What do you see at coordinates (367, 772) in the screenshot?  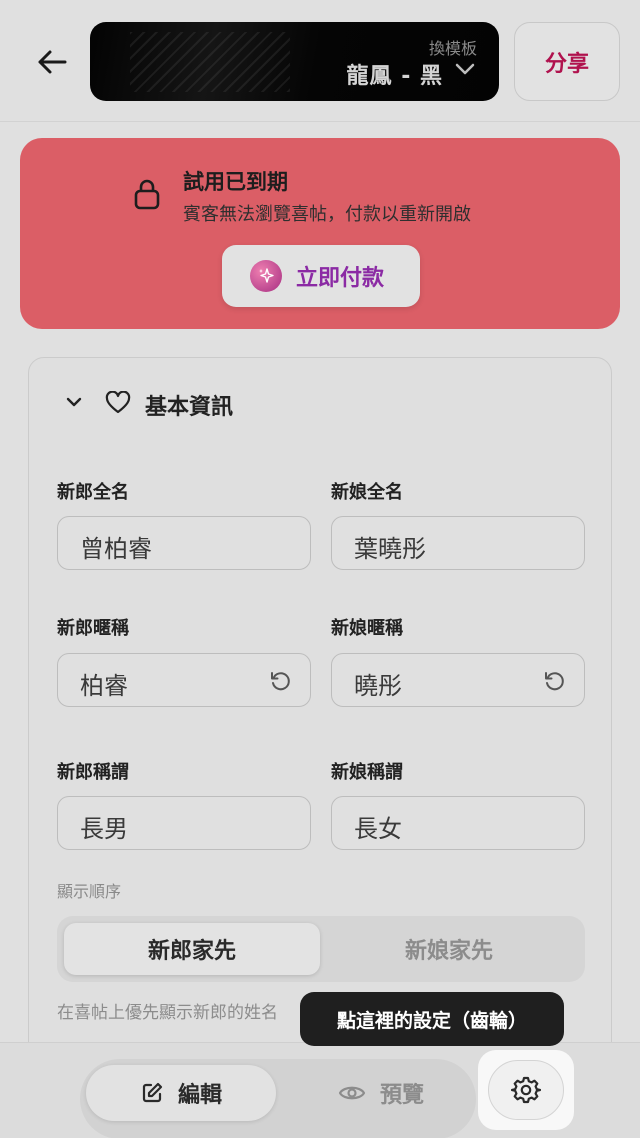 I see `bride-title-label: 新娘稱謂` at bounding box center [367, 772].